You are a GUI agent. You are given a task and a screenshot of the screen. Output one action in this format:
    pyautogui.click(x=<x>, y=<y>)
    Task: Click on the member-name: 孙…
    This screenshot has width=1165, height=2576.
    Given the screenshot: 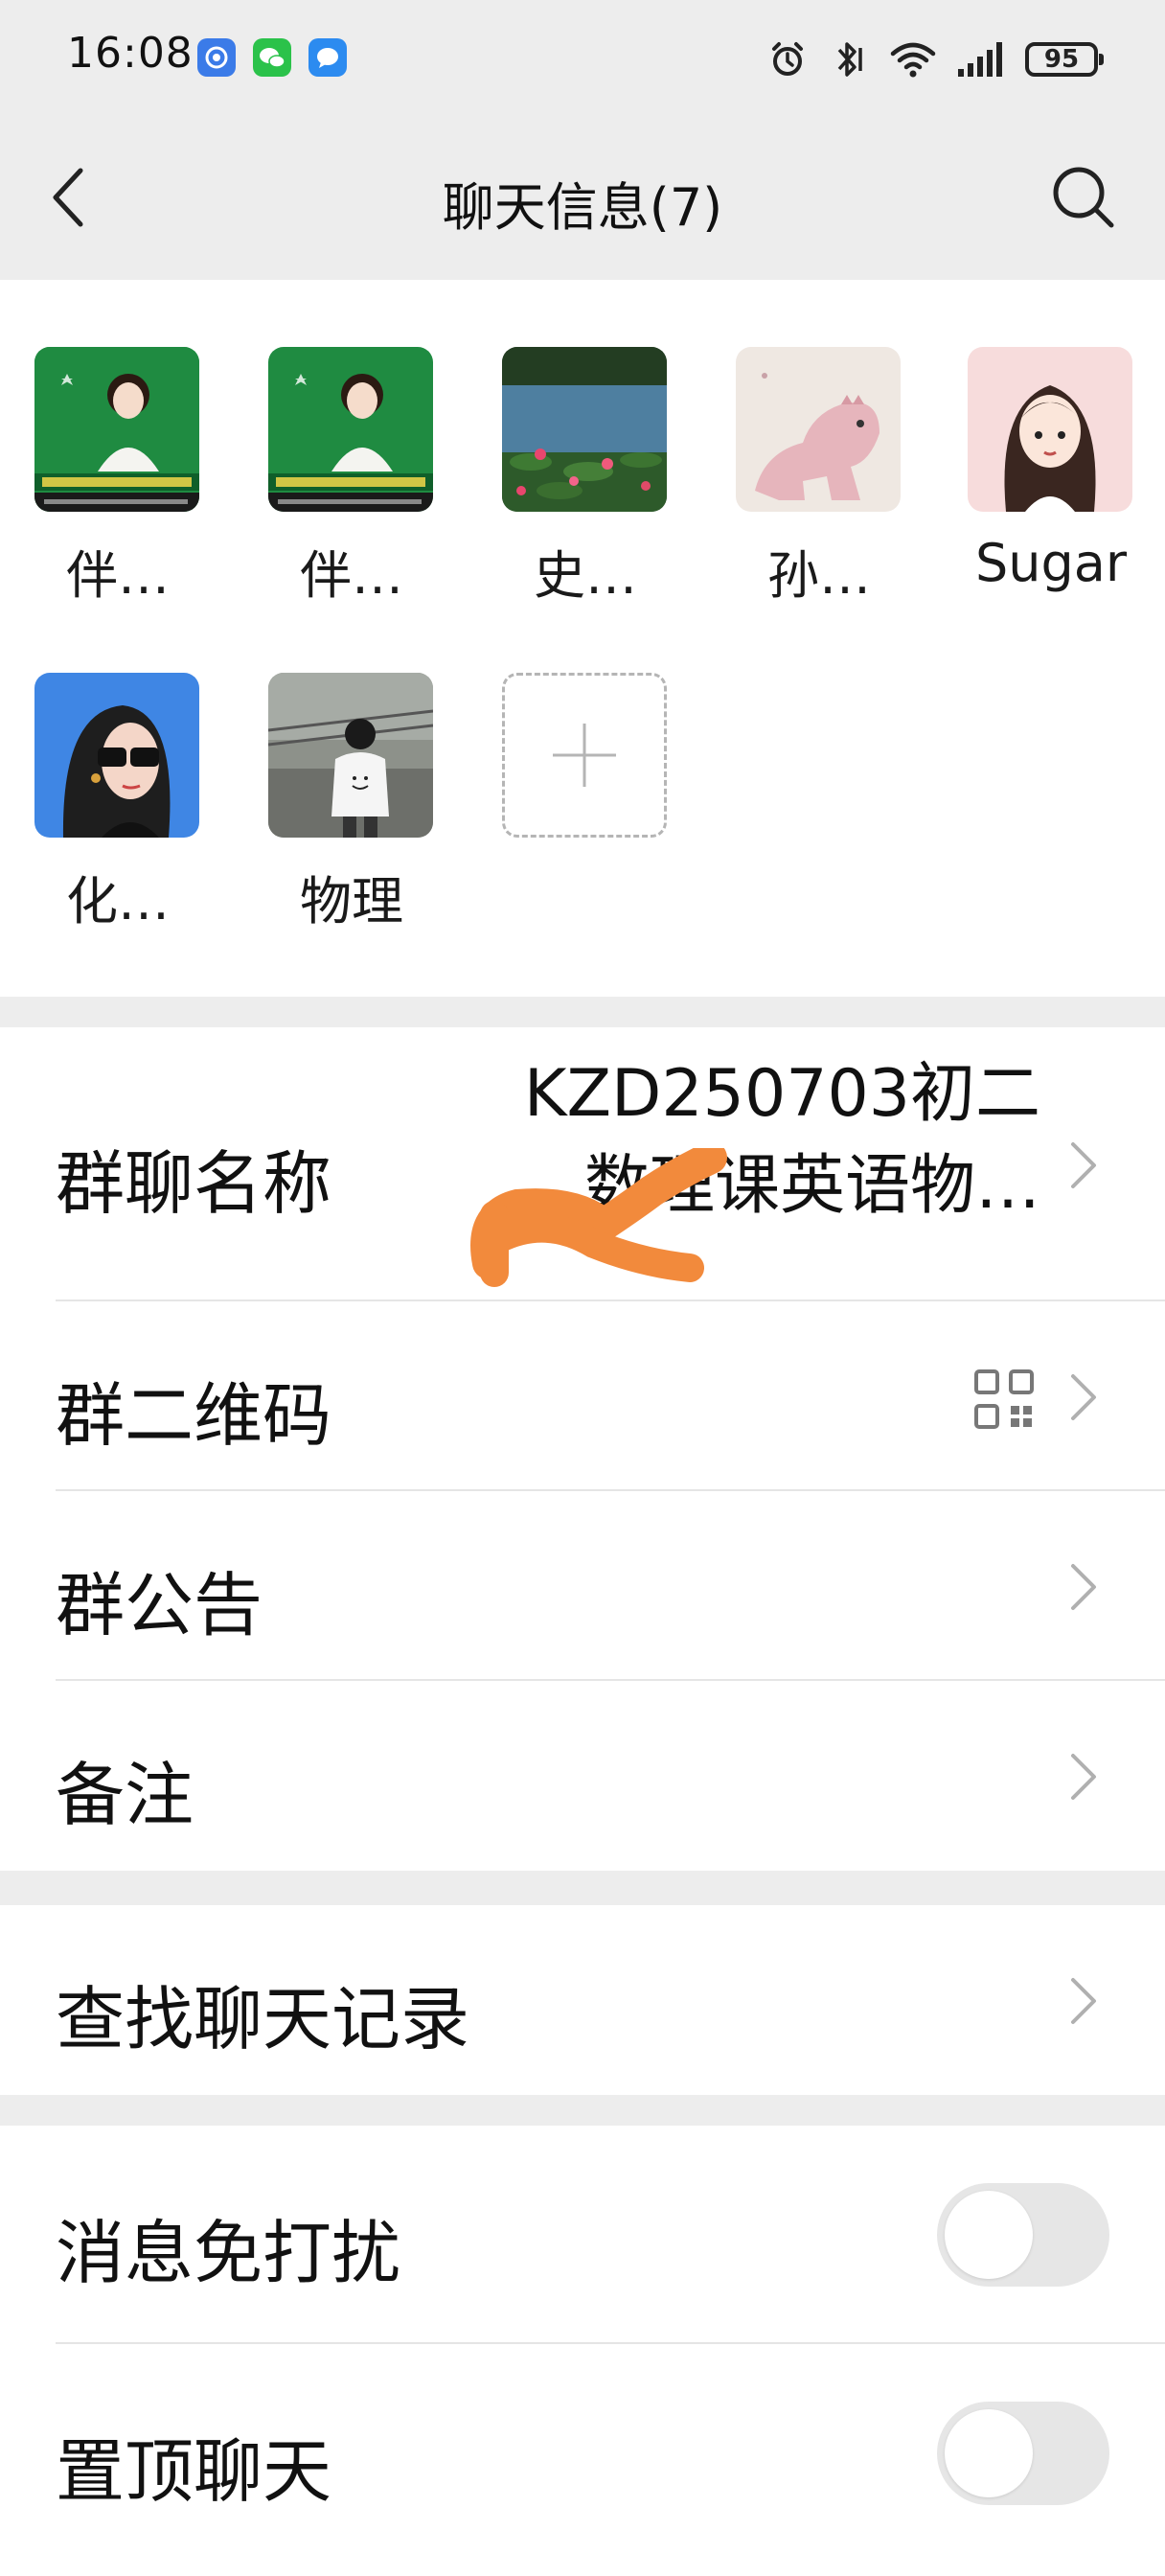 What is the action you would take?
    pyautogui.click(x=819, y=575)
    